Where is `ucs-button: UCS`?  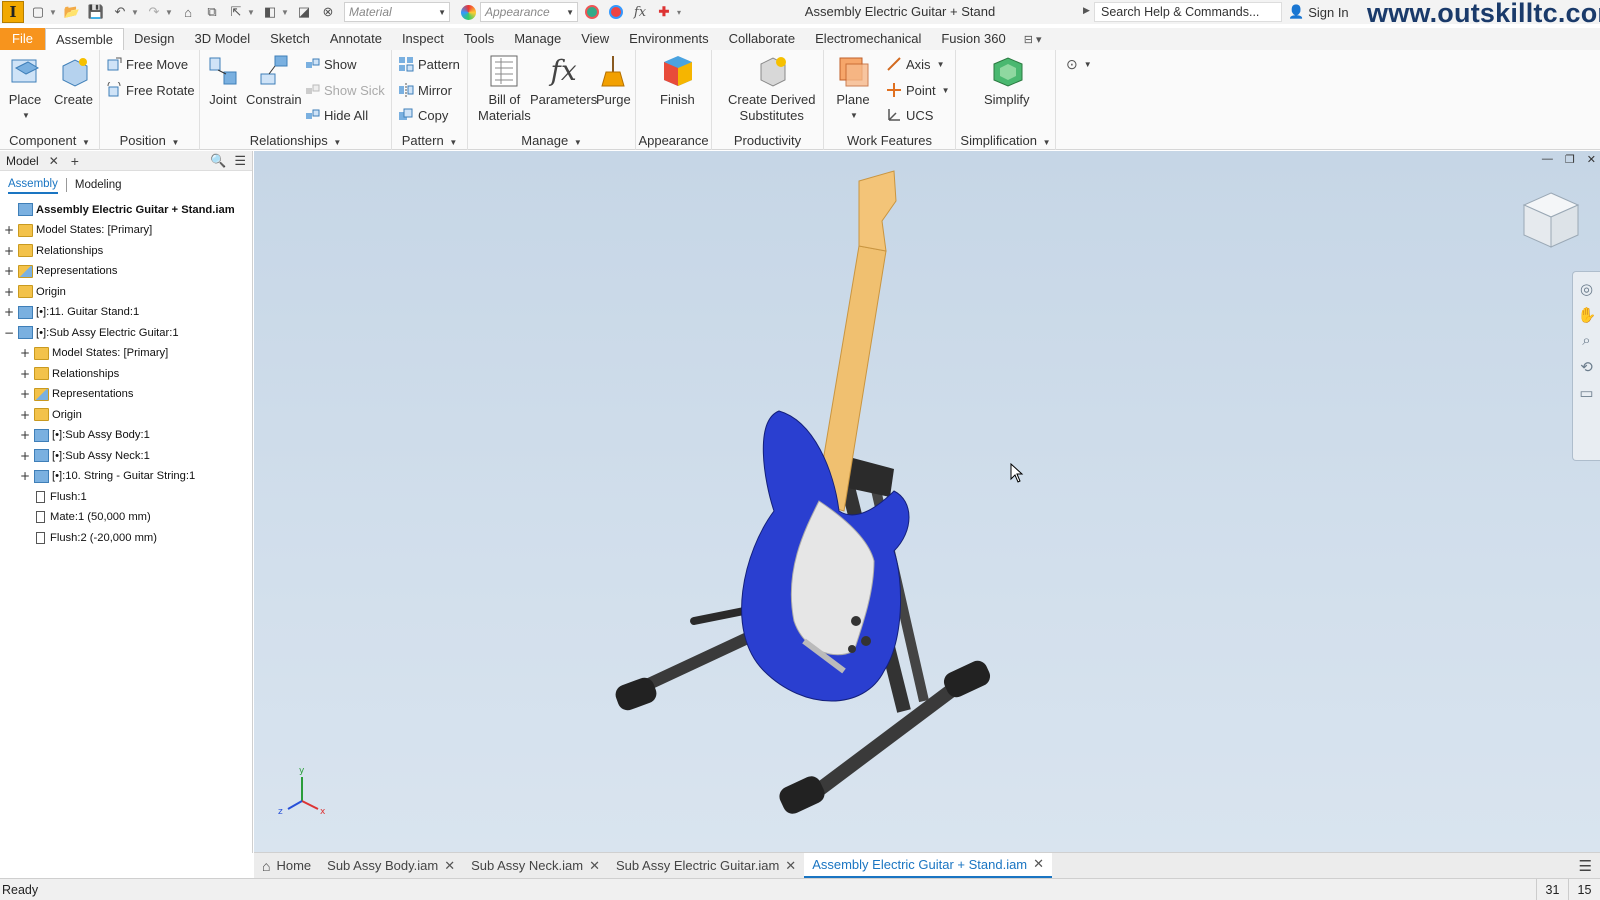 ucs-button: UCS is located at coordinates (909, 115).